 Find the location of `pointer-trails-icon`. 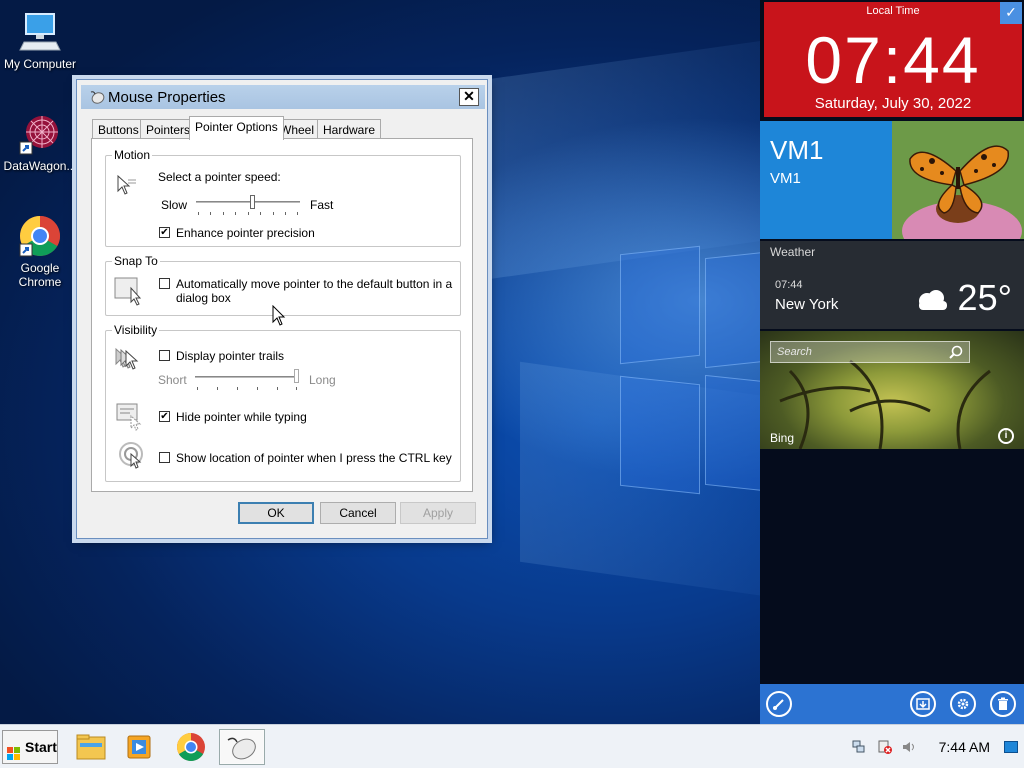

pointer-trails-icon is located at coordinates (129, 361).